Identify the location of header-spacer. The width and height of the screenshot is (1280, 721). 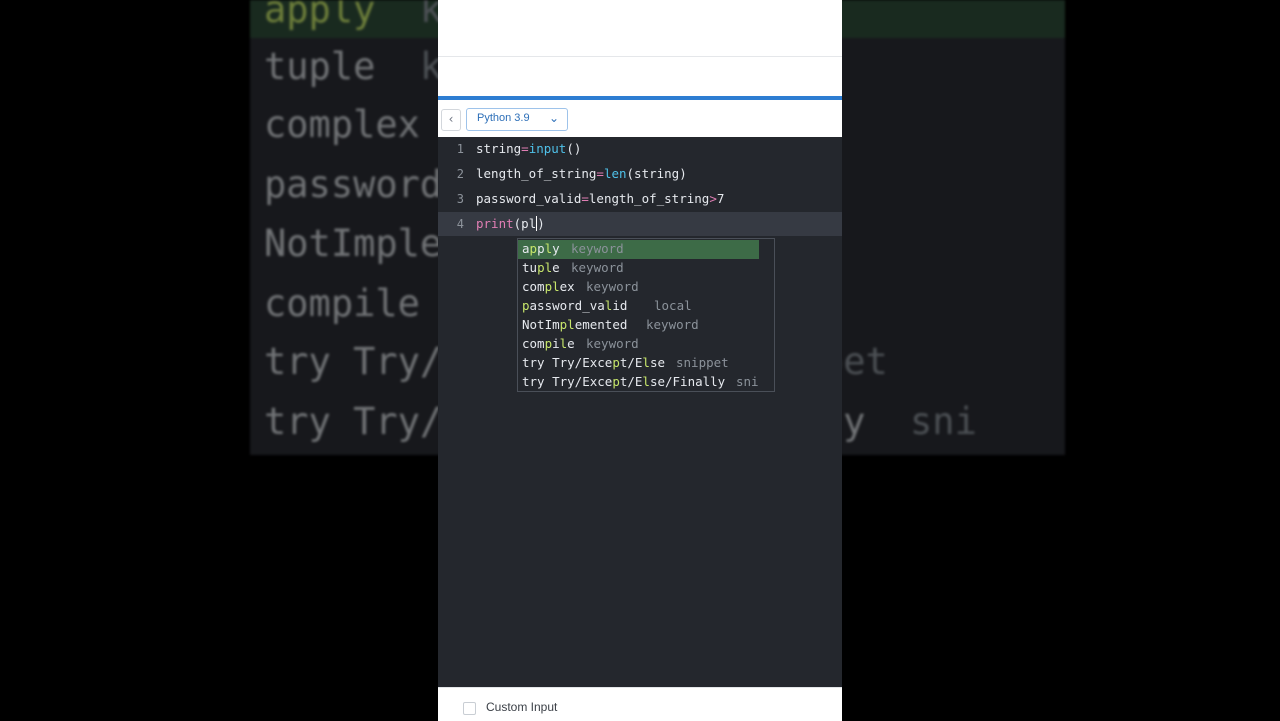
(640, 76).